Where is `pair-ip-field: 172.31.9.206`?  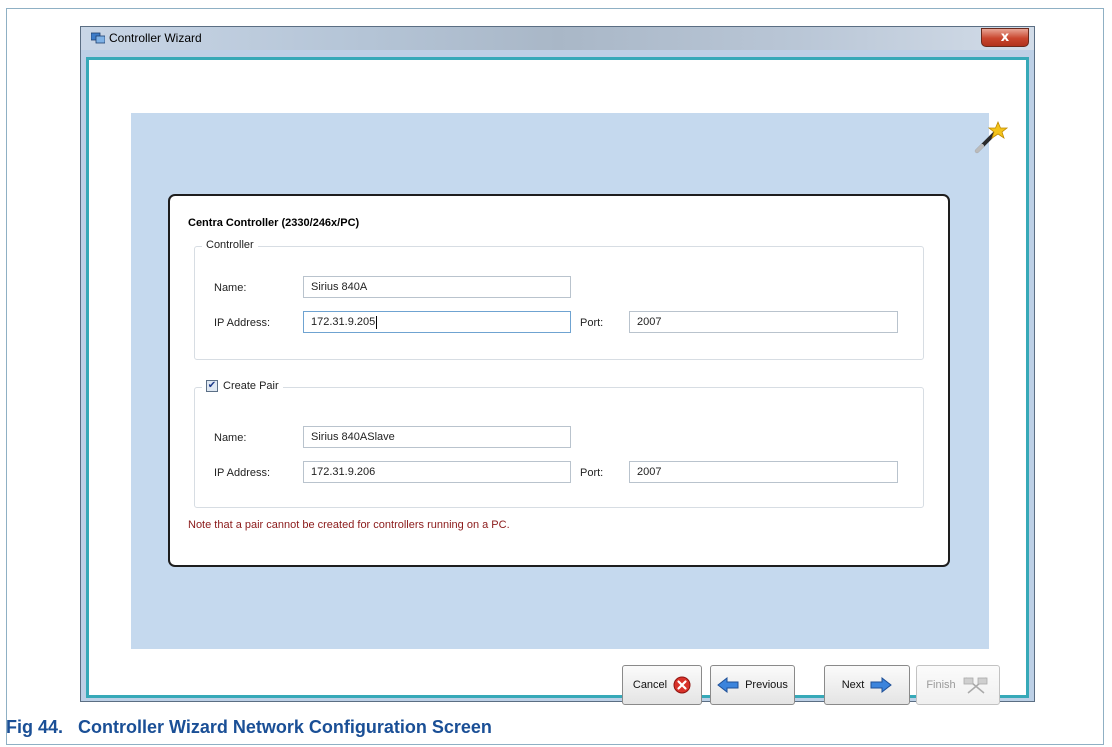 pair-ip-field: 172.31.9.206 is located at coordinates (437, 472).